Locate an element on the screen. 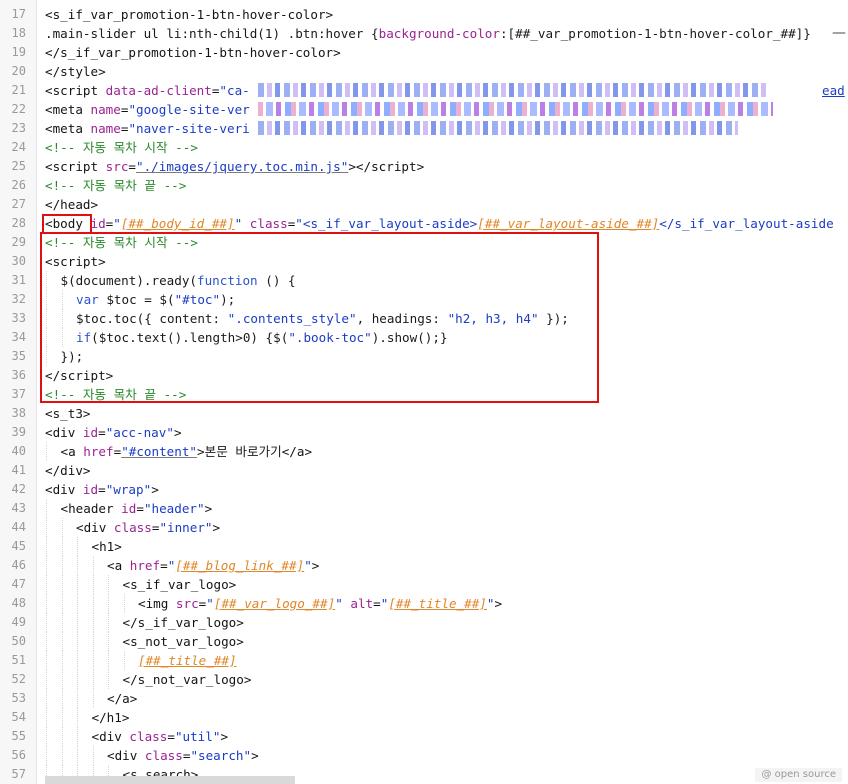 This screenshot has height=784, width=848. line-number: 50 is located at coordinates (18, 641).